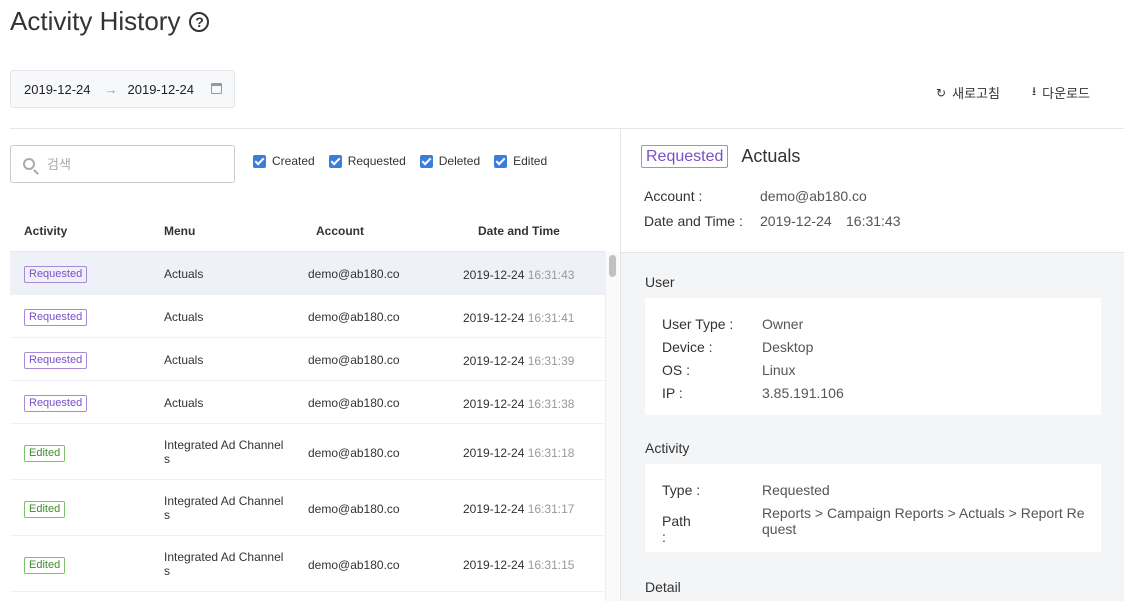 This screenshot has width=1124, height=601. Describe the element at coordinates (45, 231) in the screenshot. I see `column-header-activity: Activity` at that location.